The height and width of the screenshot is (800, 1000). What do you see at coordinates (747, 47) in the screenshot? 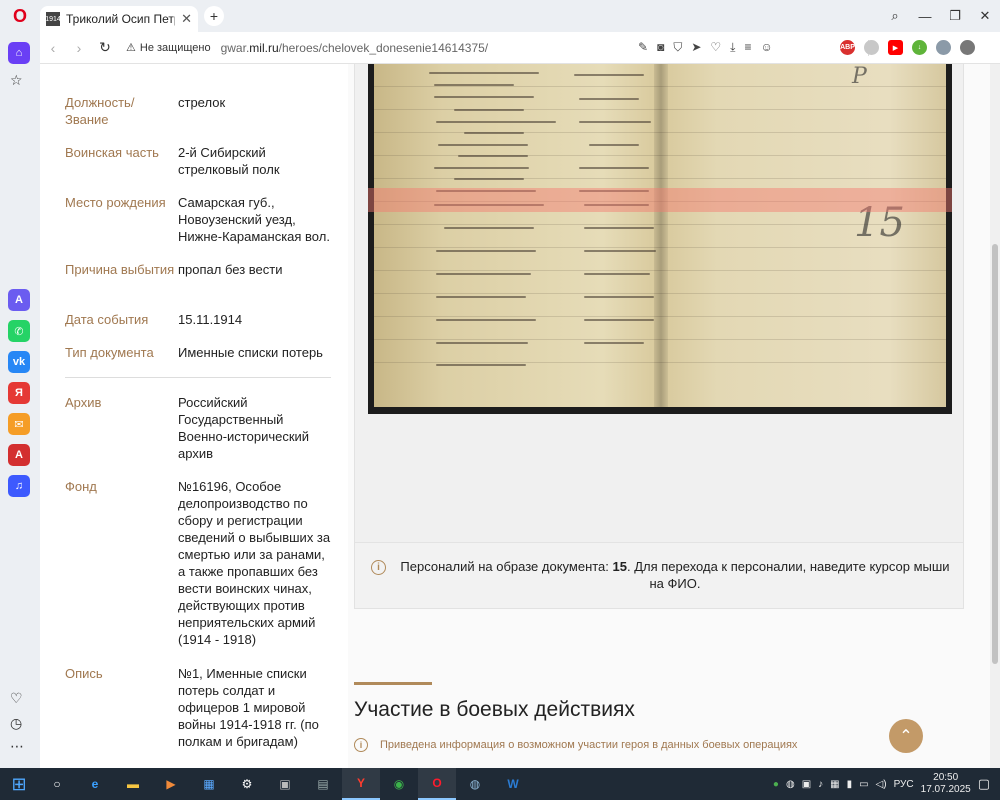
I see `menu-lines-icon: ≡` at bounding box center [747, 47].